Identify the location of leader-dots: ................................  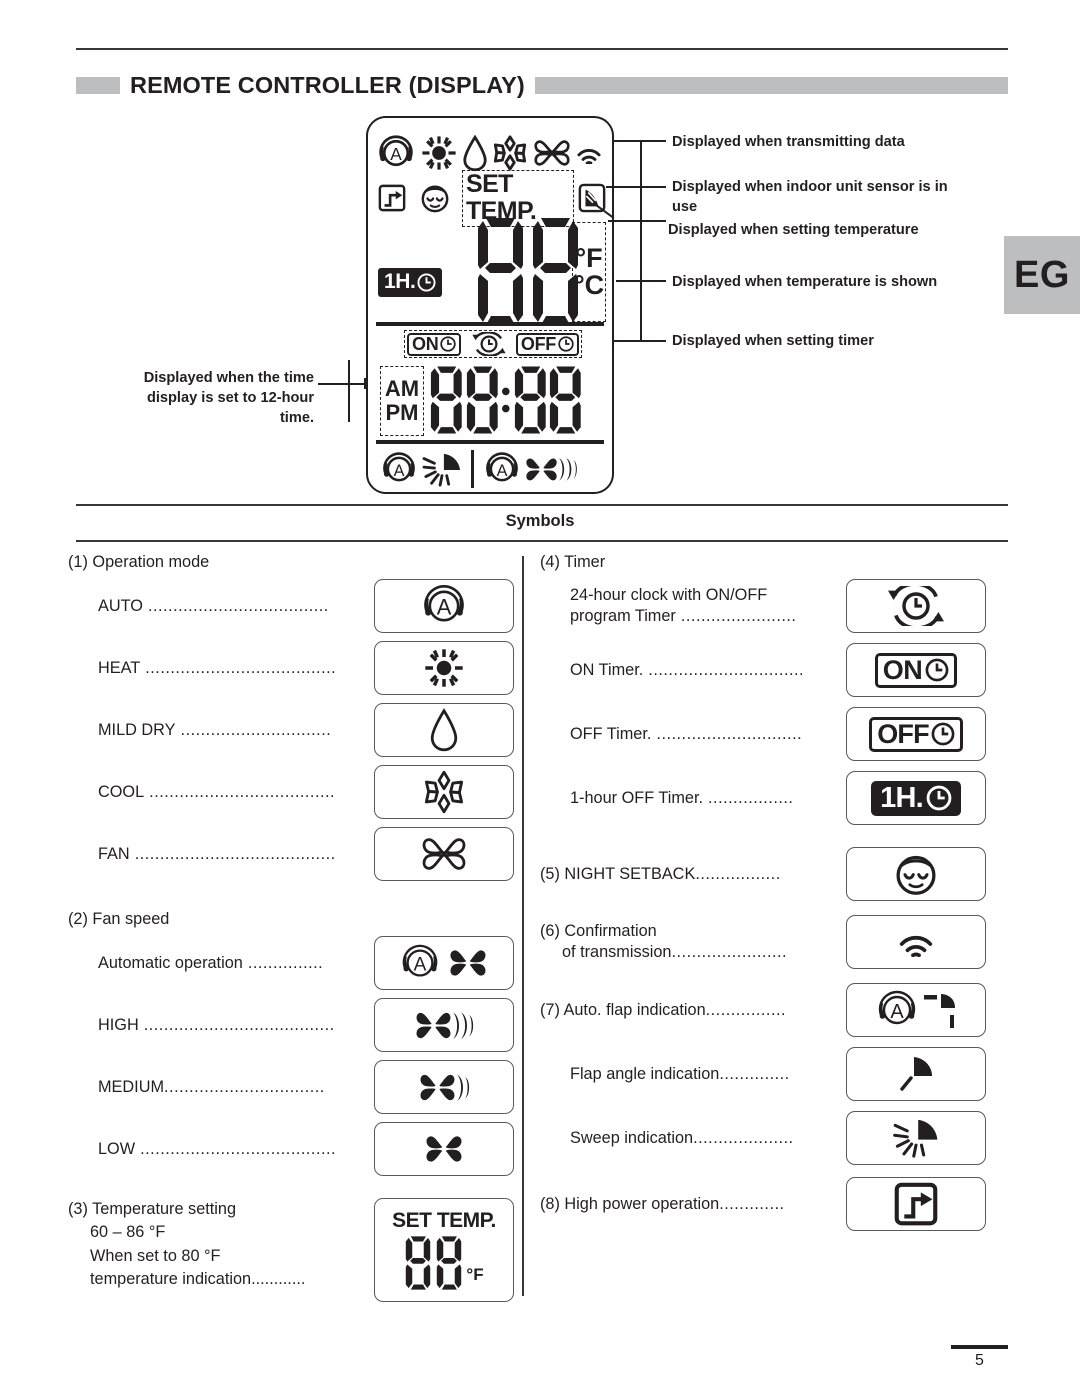
(724, 669).